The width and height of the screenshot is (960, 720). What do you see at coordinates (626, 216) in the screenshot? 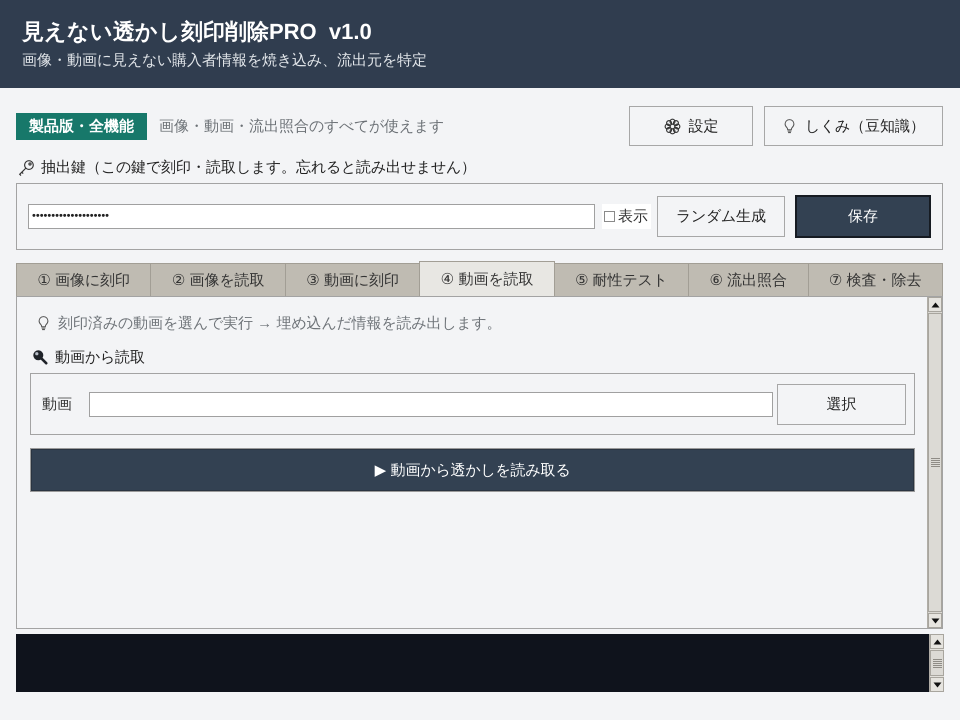
I see `show-toggle: 表示` at bounding box center [626, 216].